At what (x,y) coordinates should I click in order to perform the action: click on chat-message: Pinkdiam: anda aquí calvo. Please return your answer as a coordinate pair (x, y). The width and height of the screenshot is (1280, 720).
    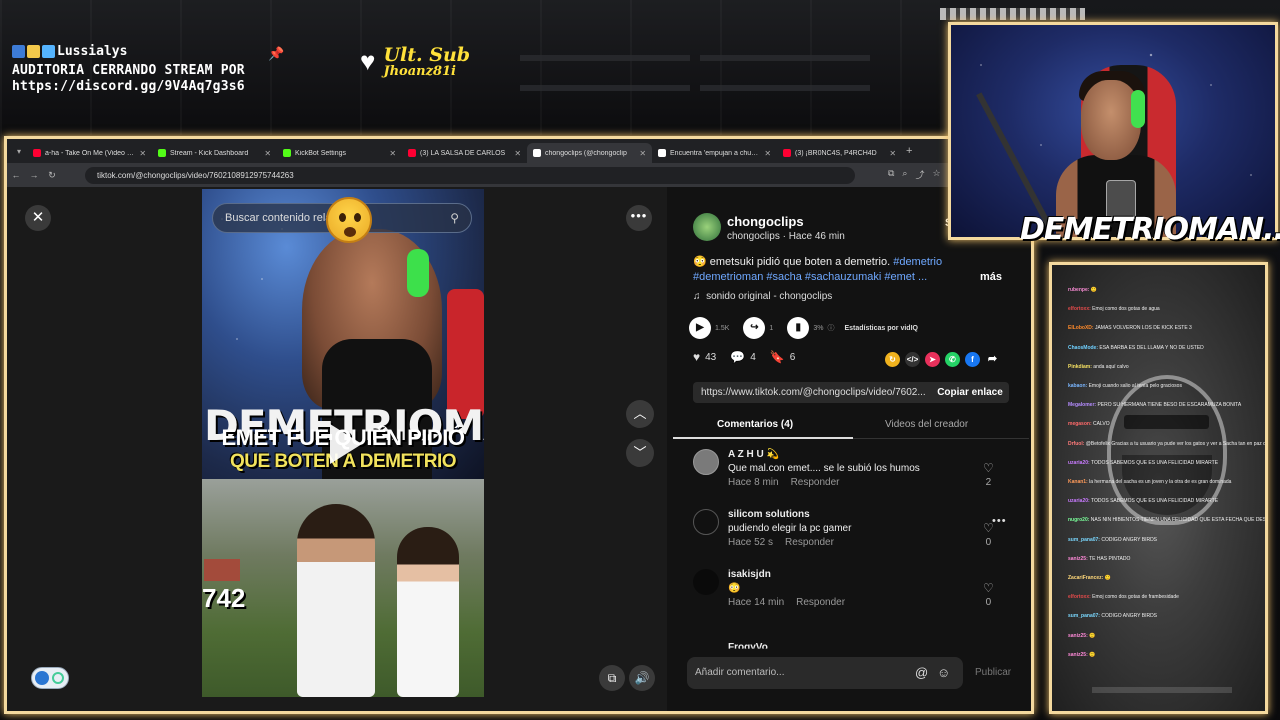
    Looking at the image, I should click on (1163, 367).